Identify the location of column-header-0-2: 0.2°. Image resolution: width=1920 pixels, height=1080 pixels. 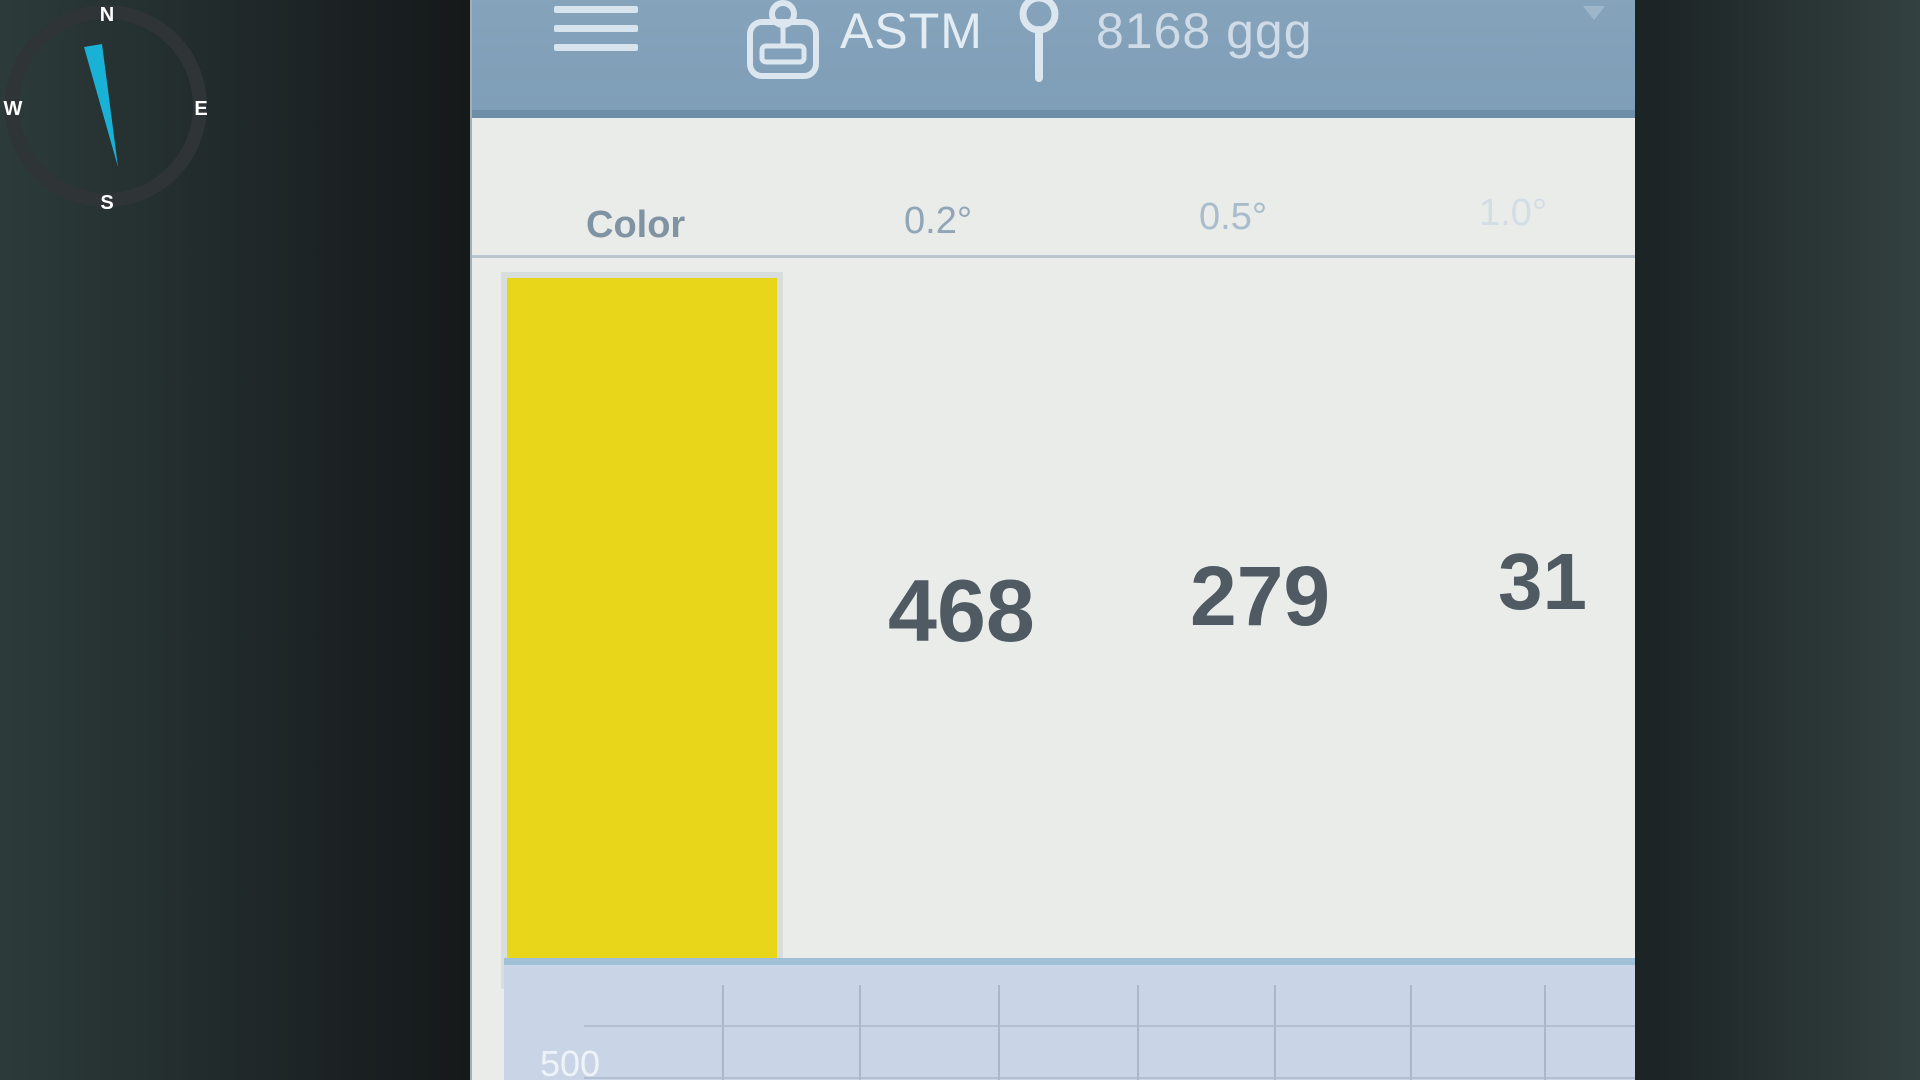
(938, 221).